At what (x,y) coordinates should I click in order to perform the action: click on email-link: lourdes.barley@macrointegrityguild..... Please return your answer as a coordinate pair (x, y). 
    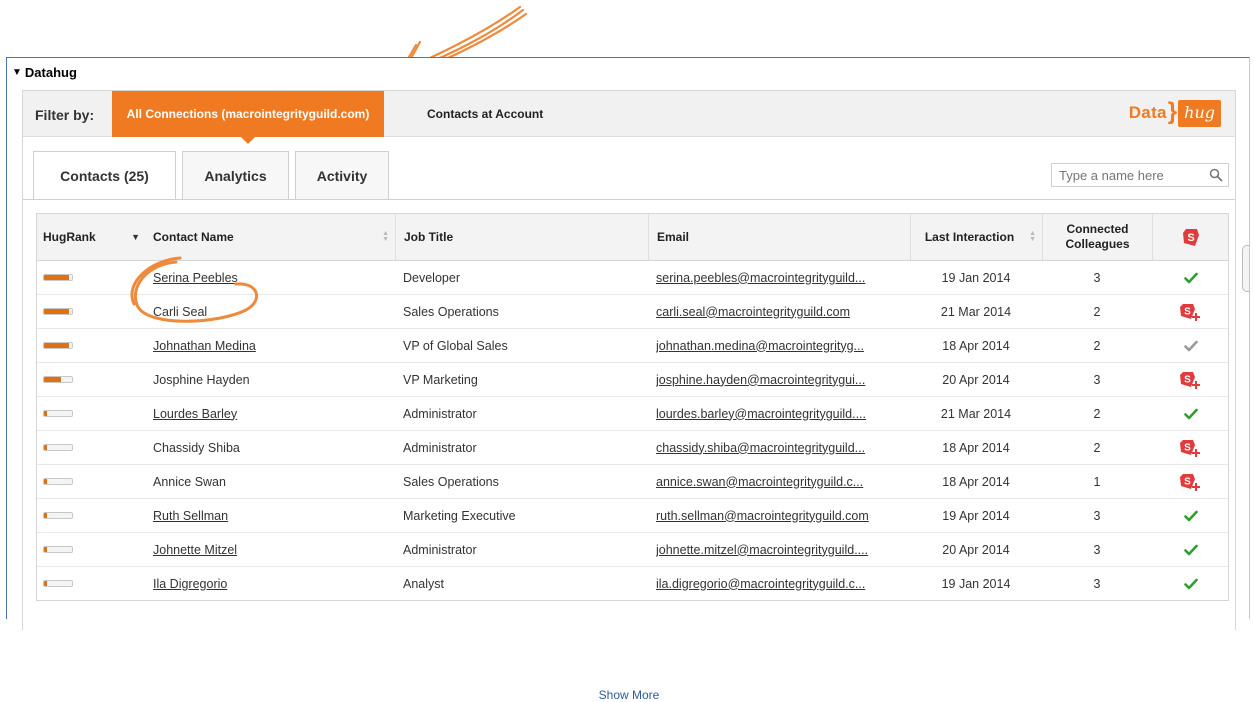
    Looking at the image, I should click on (761, 414).